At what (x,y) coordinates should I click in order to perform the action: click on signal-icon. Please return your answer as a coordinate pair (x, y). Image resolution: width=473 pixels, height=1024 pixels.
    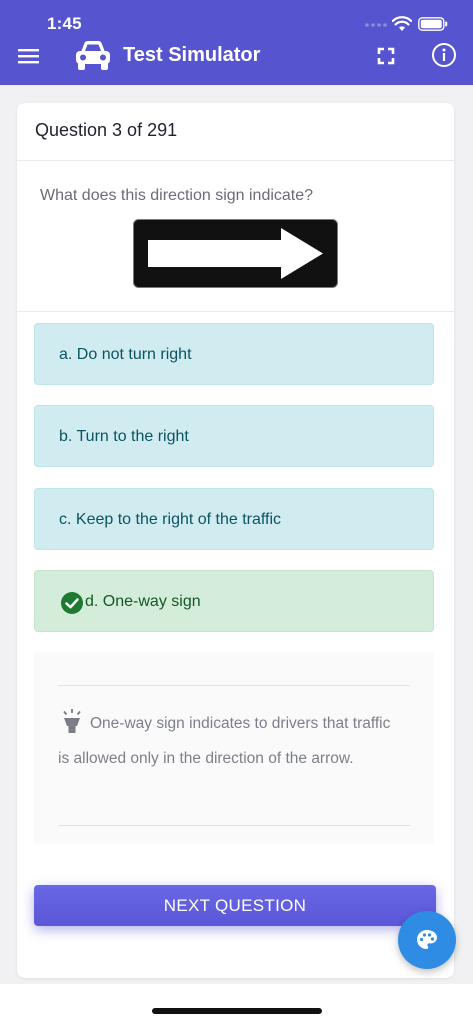
    Looking at the image, I should click on (376, 25).